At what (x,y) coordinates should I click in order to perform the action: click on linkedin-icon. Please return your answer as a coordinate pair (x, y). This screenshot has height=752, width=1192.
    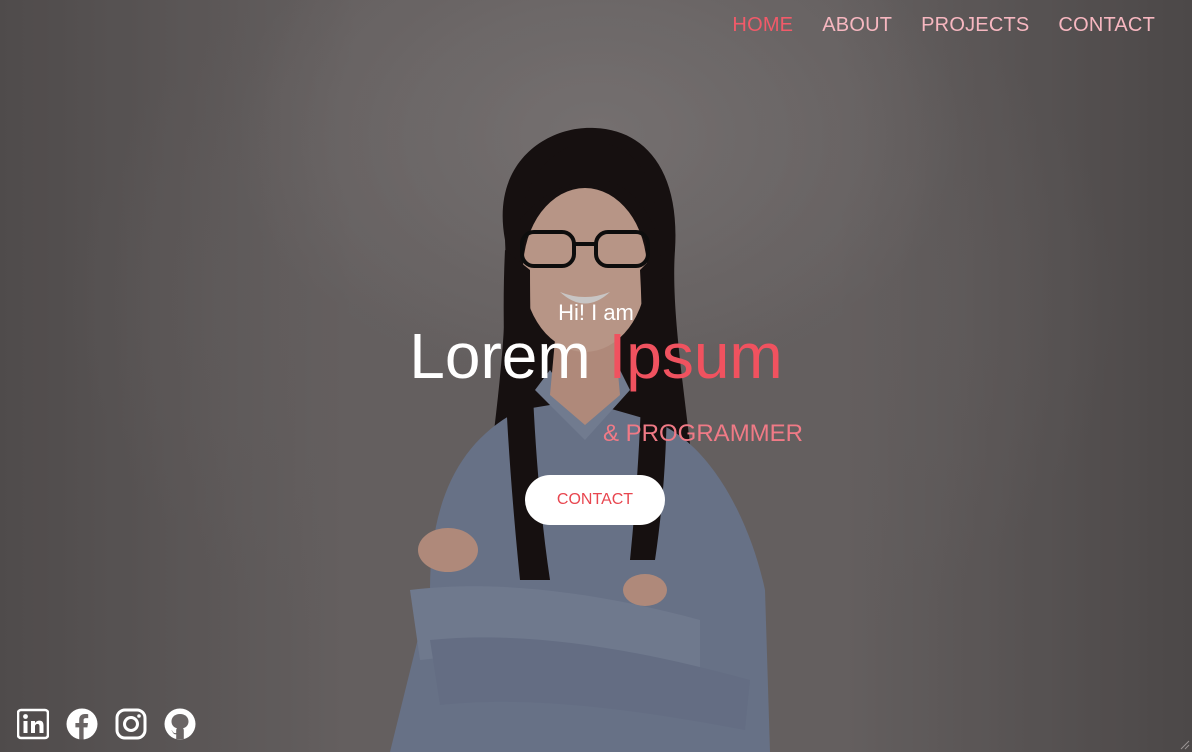
    Looking at the image, I should click on (33, 724).